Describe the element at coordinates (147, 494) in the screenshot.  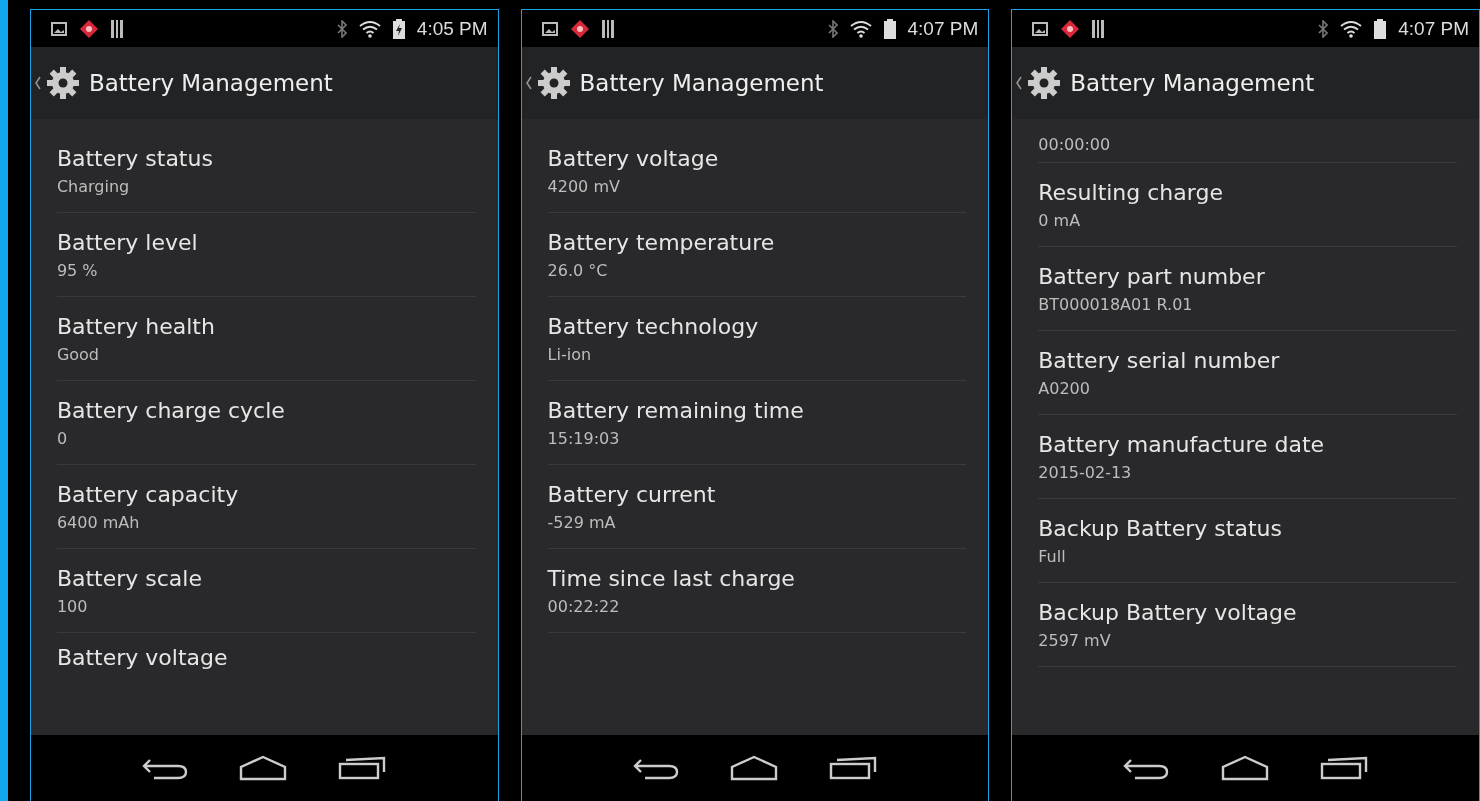
I see `setting-title: Battery capacity` at that location.